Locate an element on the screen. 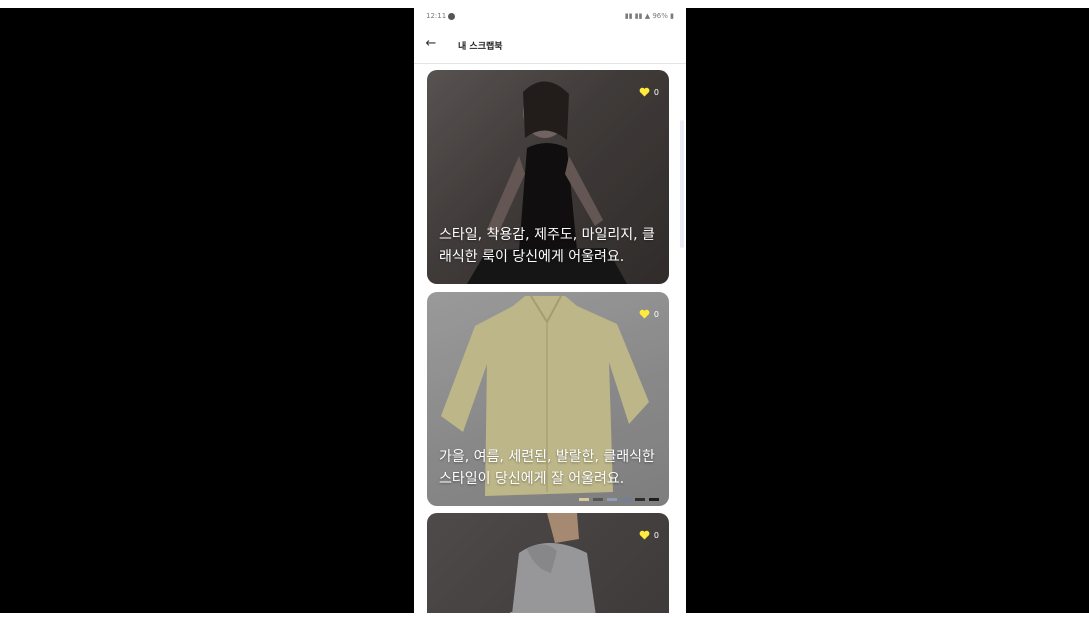 This screenshot has width=1089, height=617. card-3-like: 0 is located at coordinates (649, 535).